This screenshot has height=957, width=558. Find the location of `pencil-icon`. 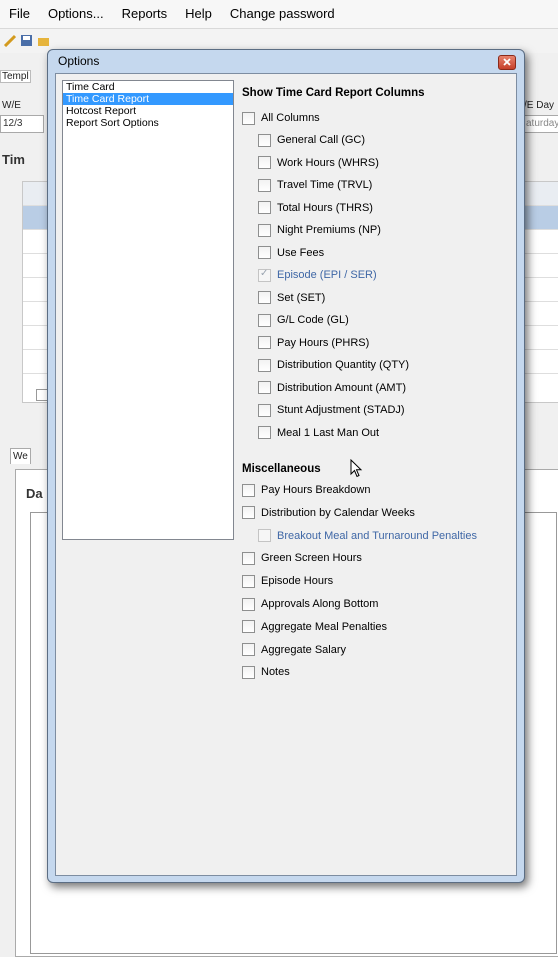

pencil-icon is located at coordinates (9, 40).